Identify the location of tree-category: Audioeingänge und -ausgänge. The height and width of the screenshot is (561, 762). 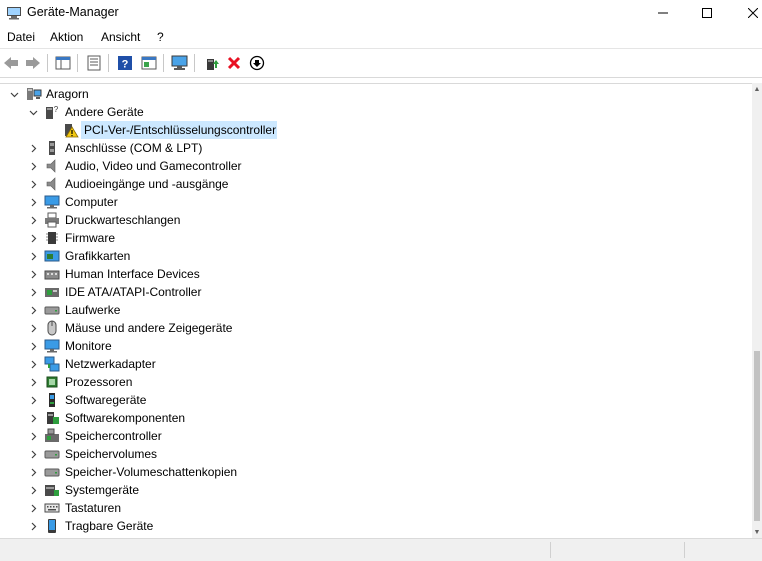
(376, 184).